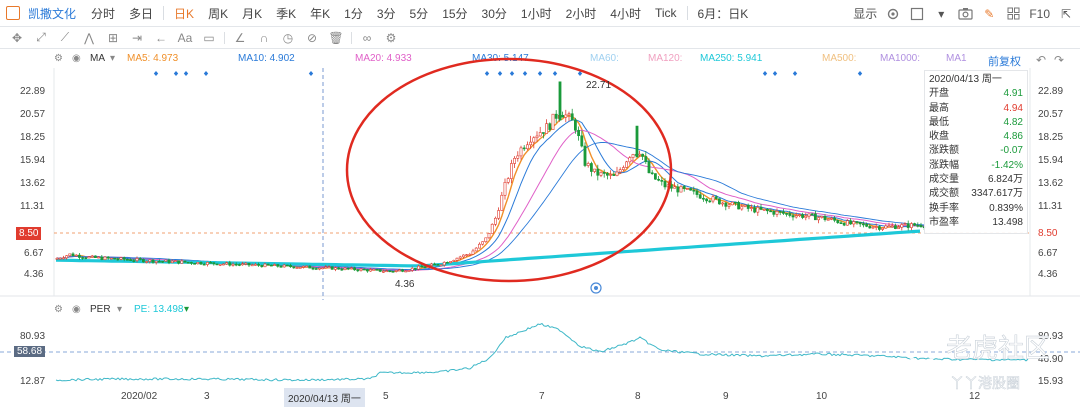 The height and width of the screenshot is (408, 1080). What do you see at coordinates (33, 160) in the screenshot?
I see `price-tick: 15.94` at bounding box center [33, 160].